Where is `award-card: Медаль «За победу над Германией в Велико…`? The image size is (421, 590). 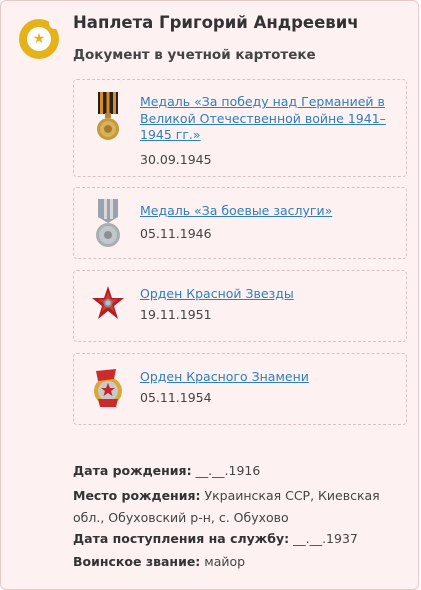 award-card: Медаль «За победу над Германией в Велико… is located at coordinates (240, 128).